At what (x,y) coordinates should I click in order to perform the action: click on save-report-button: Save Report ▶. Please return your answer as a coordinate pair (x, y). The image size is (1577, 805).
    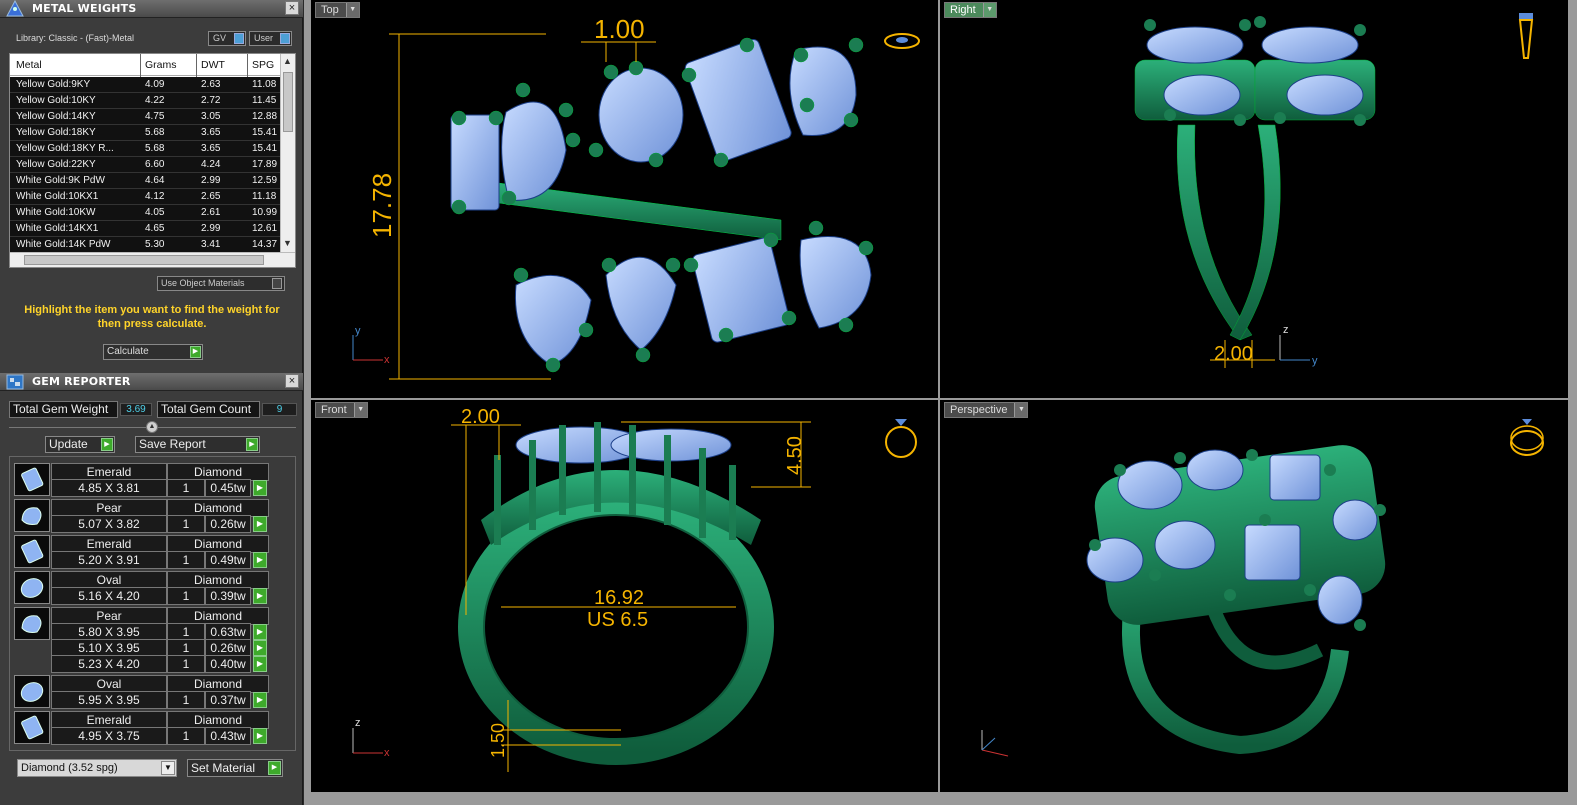
    Looking at the image, I should click on (197, 444).